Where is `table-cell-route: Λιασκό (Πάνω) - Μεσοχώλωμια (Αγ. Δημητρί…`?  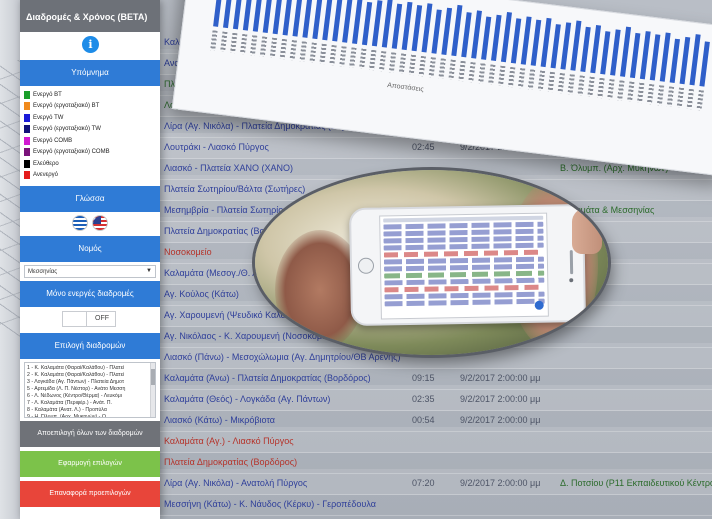
table-cell-route: Λιασκό (Πάνω) - Μεσοχώλωμια (Αγ. Δημητρί… is located at coordinates (282, 357).